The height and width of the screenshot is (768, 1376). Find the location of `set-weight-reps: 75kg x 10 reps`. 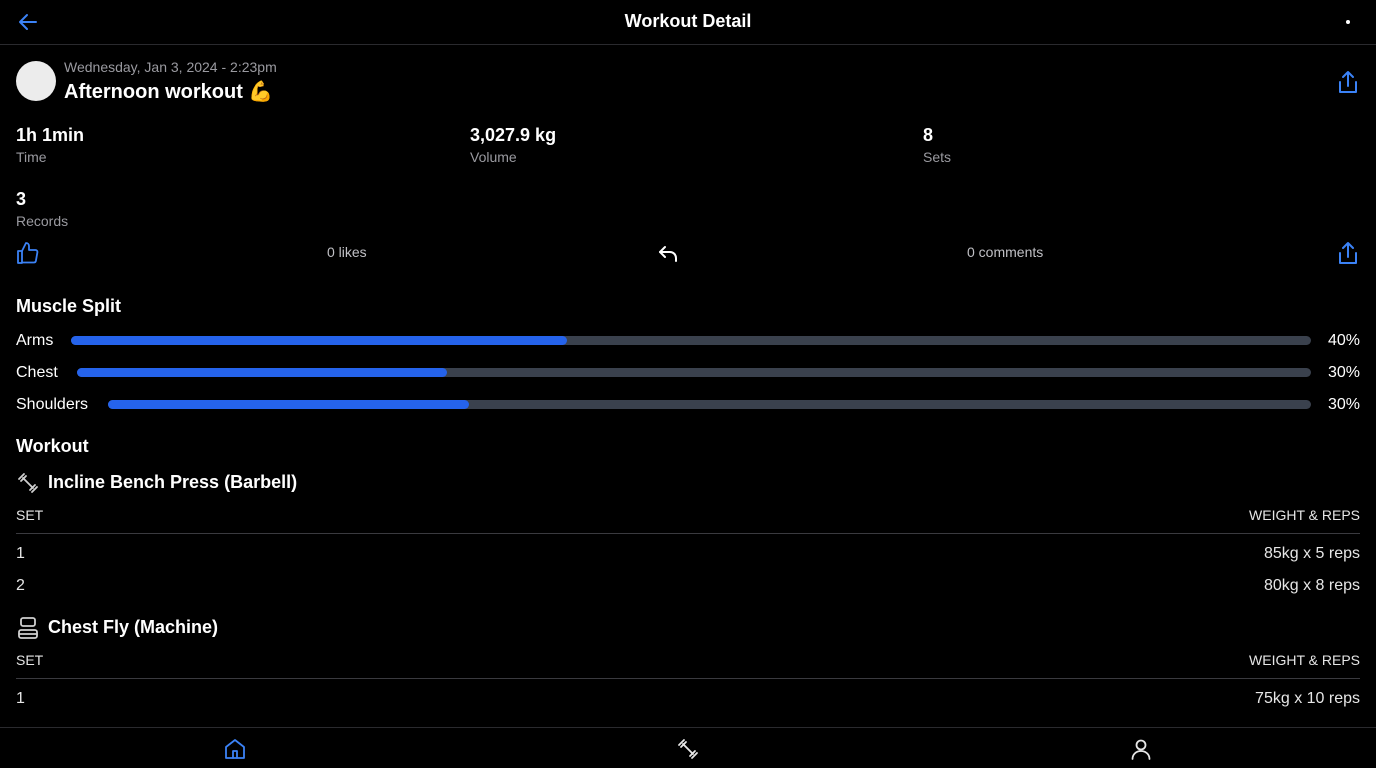

set-weight-reps: 75kg x 10 reps is located at coordinates (1307, 698).